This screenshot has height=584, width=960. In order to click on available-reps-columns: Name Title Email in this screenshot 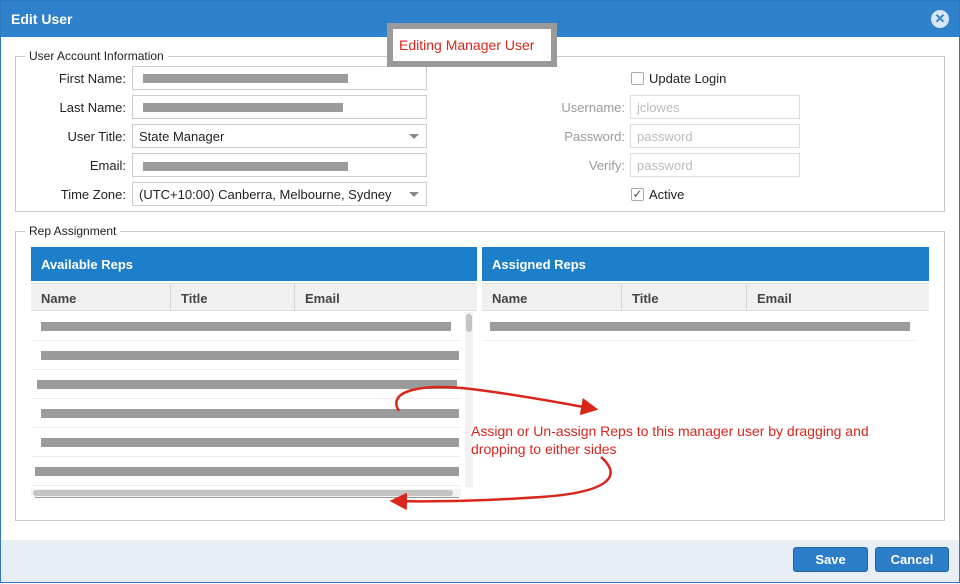, I will do `click(254, 297)`.